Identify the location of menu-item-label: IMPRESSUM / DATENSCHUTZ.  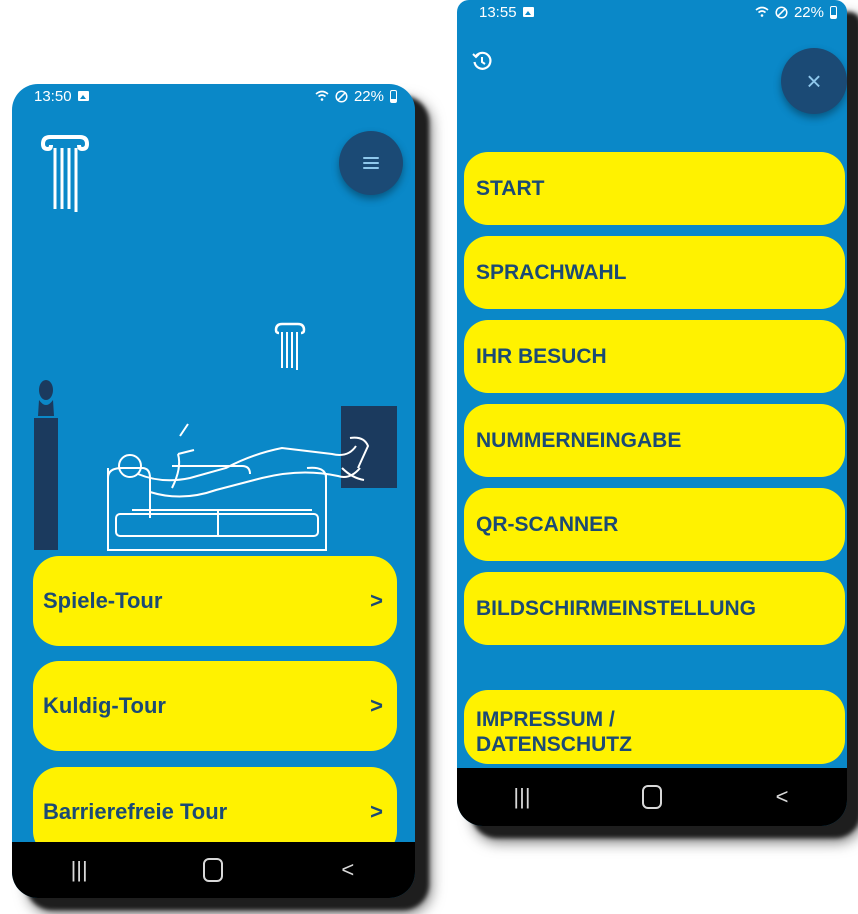
(554, 732).